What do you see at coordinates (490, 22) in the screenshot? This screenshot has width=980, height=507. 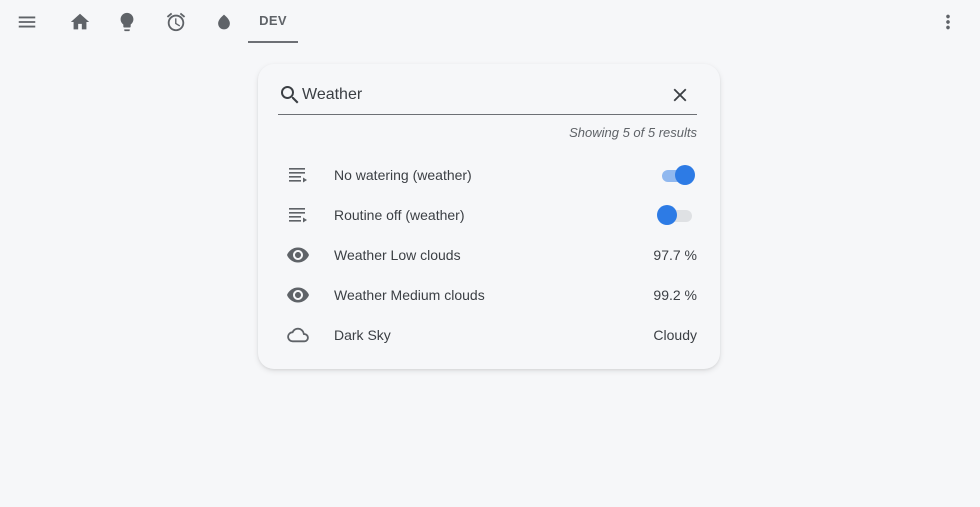 I see `top-app-bar: DEV` at bounding box center [490, 22].